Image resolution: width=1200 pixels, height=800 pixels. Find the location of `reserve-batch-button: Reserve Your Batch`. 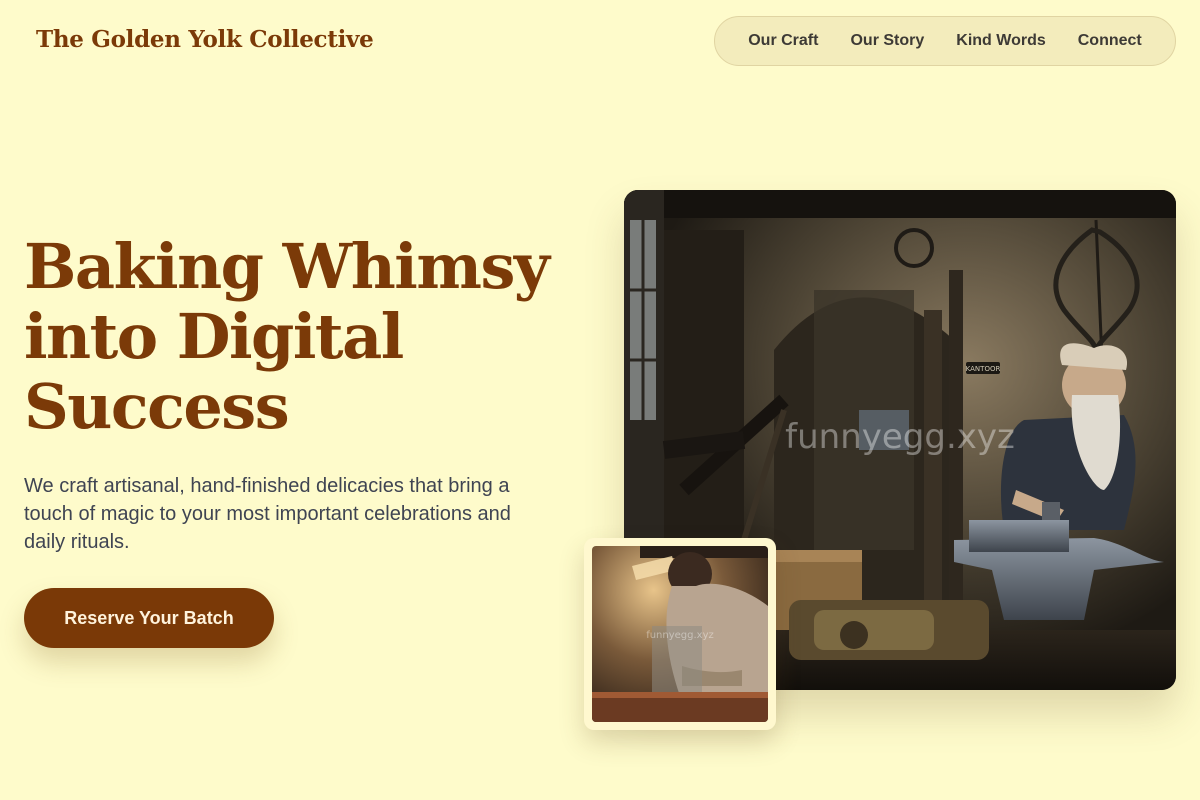

reserve-batch-button: Reserve Your Batch is located at coordinates (149, 618).